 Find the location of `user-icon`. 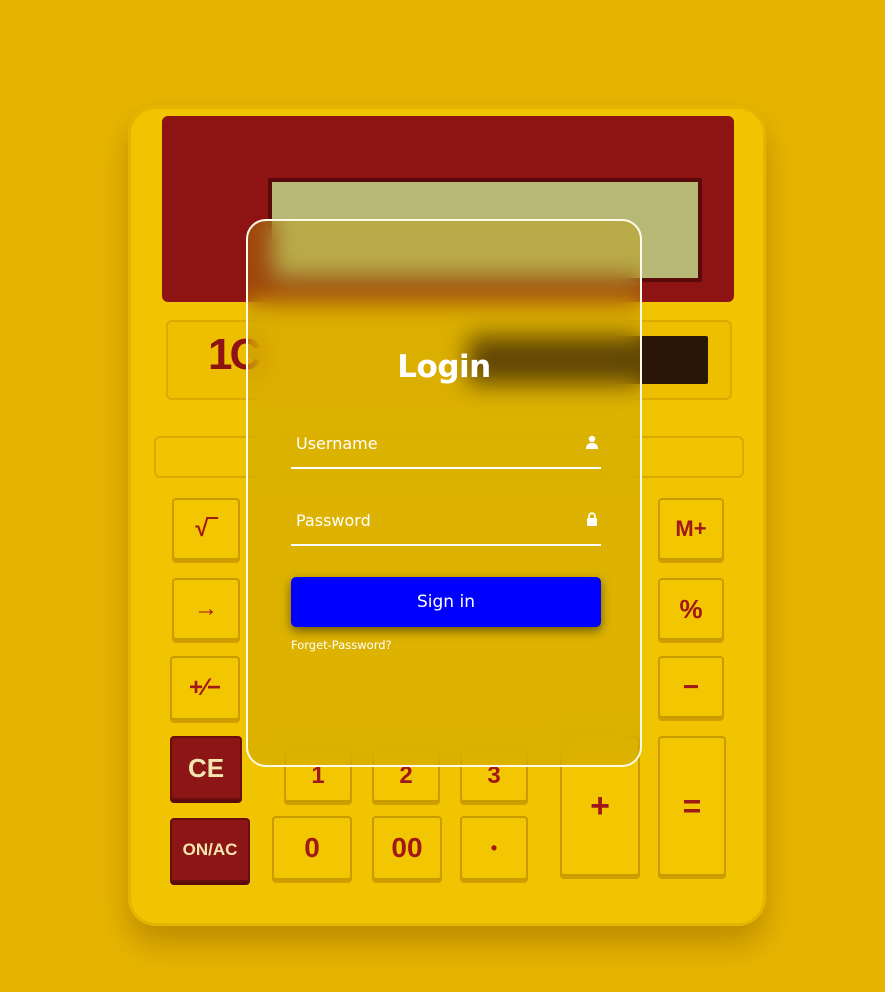

user-icon is located at coordinates (592, 442).